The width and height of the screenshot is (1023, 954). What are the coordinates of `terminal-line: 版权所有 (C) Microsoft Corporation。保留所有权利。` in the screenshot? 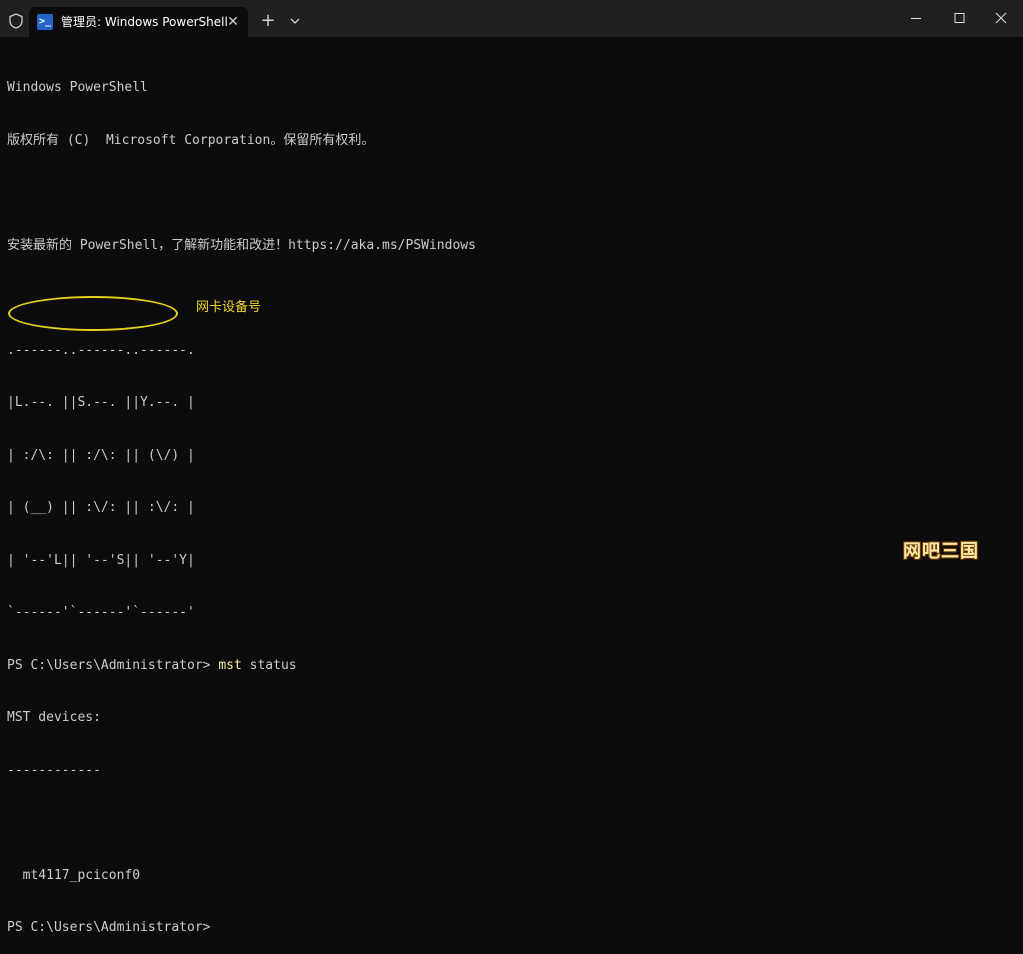 It's located at (191, 140).